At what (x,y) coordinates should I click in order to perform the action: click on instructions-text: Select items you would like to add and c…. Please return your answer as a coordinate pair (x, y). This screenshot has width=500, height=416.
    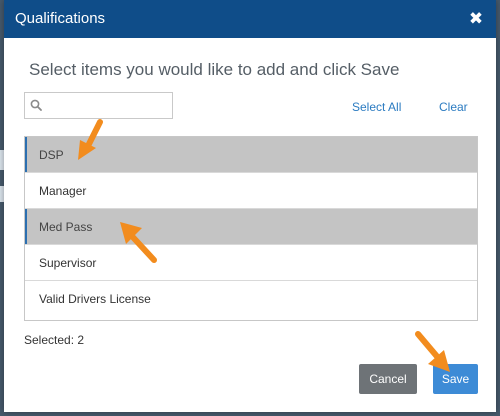
    Looking at the image, I should click on (214, 69).